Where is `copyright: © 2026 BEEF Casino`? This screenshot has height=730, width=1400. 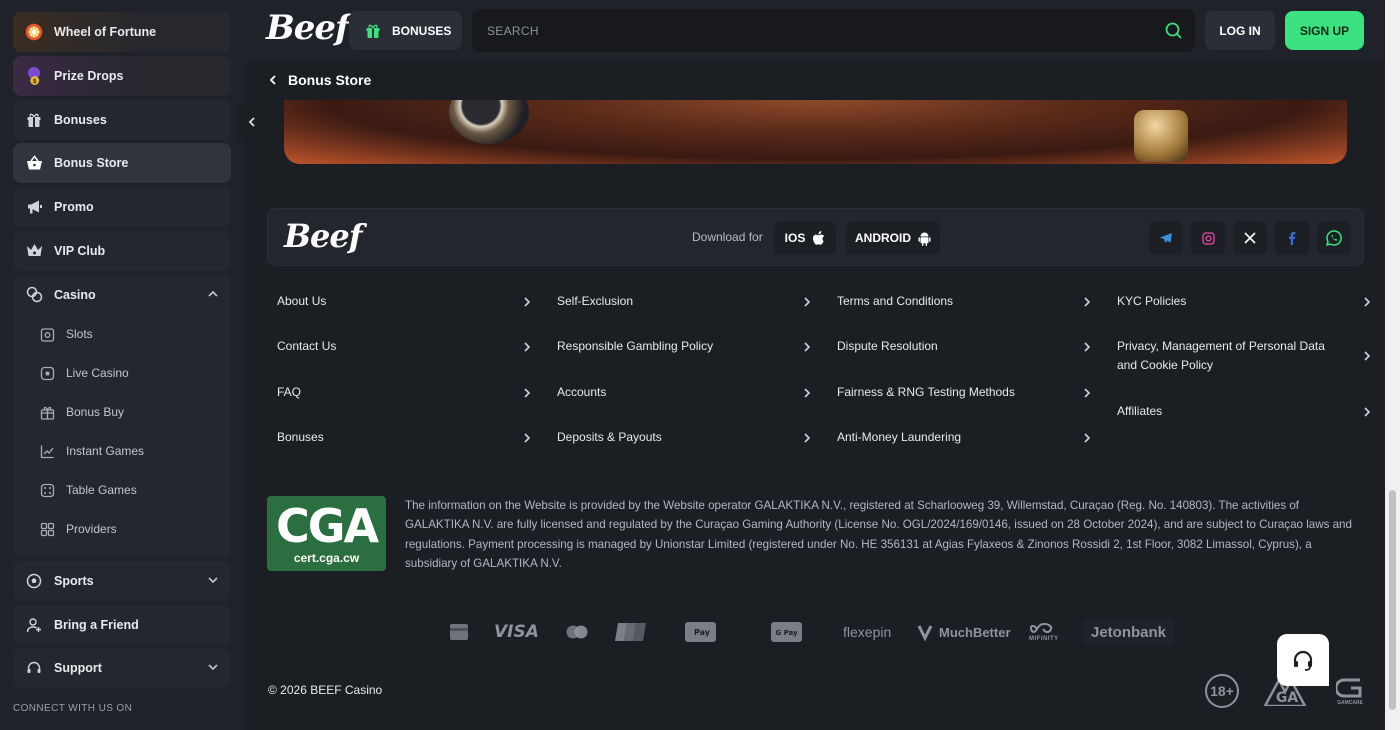
copyright: © 2026 BEEF Casino is located at coordinates (325, 690).